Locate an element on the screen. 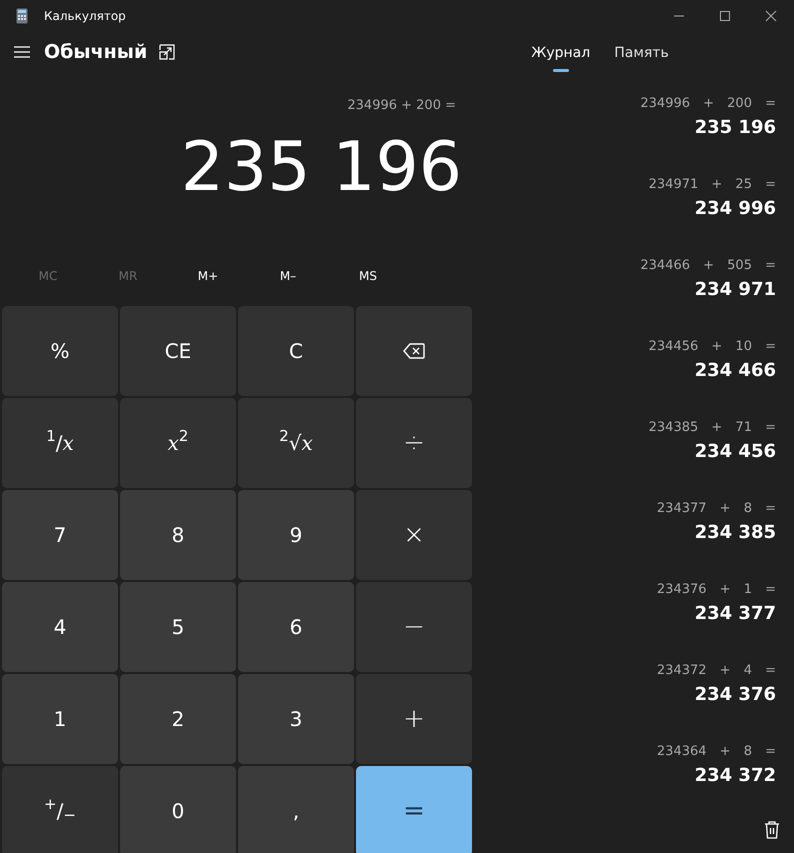  key-button: + is located at coordinates (414, 719).